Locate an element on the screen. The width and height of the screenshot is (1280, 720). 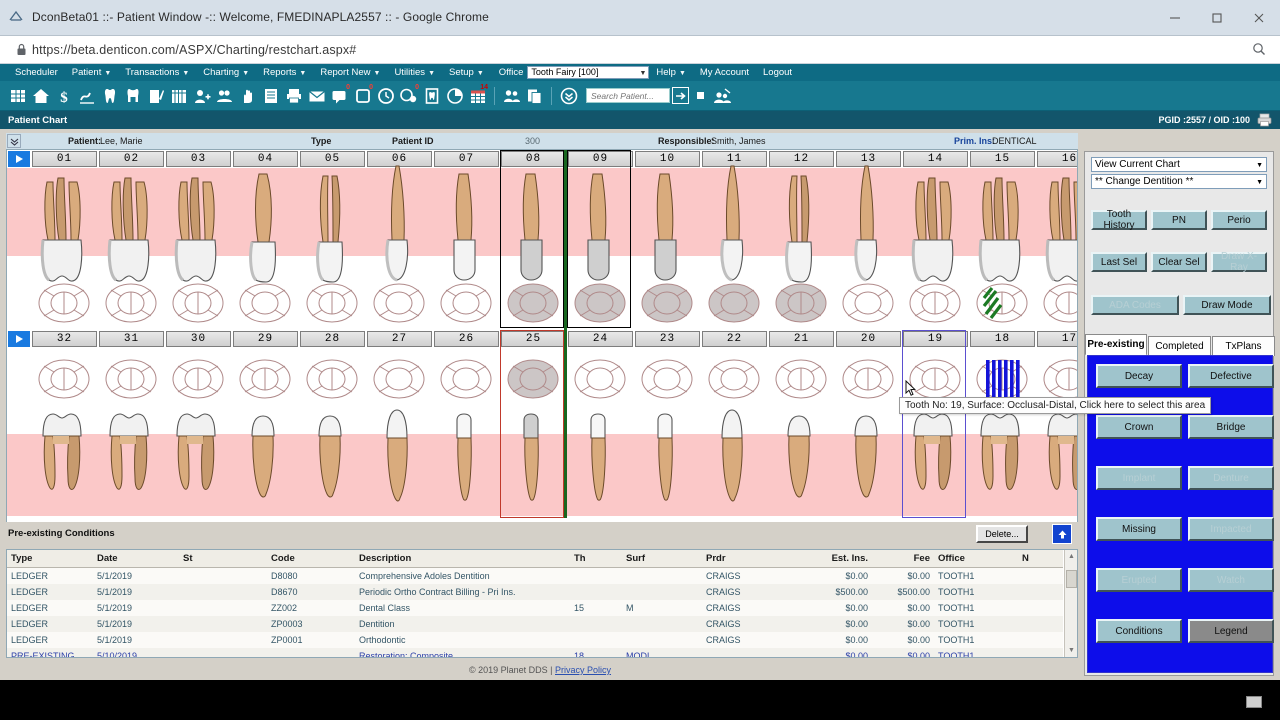
button-missing: Missing is located at coordinates (1139, 529).